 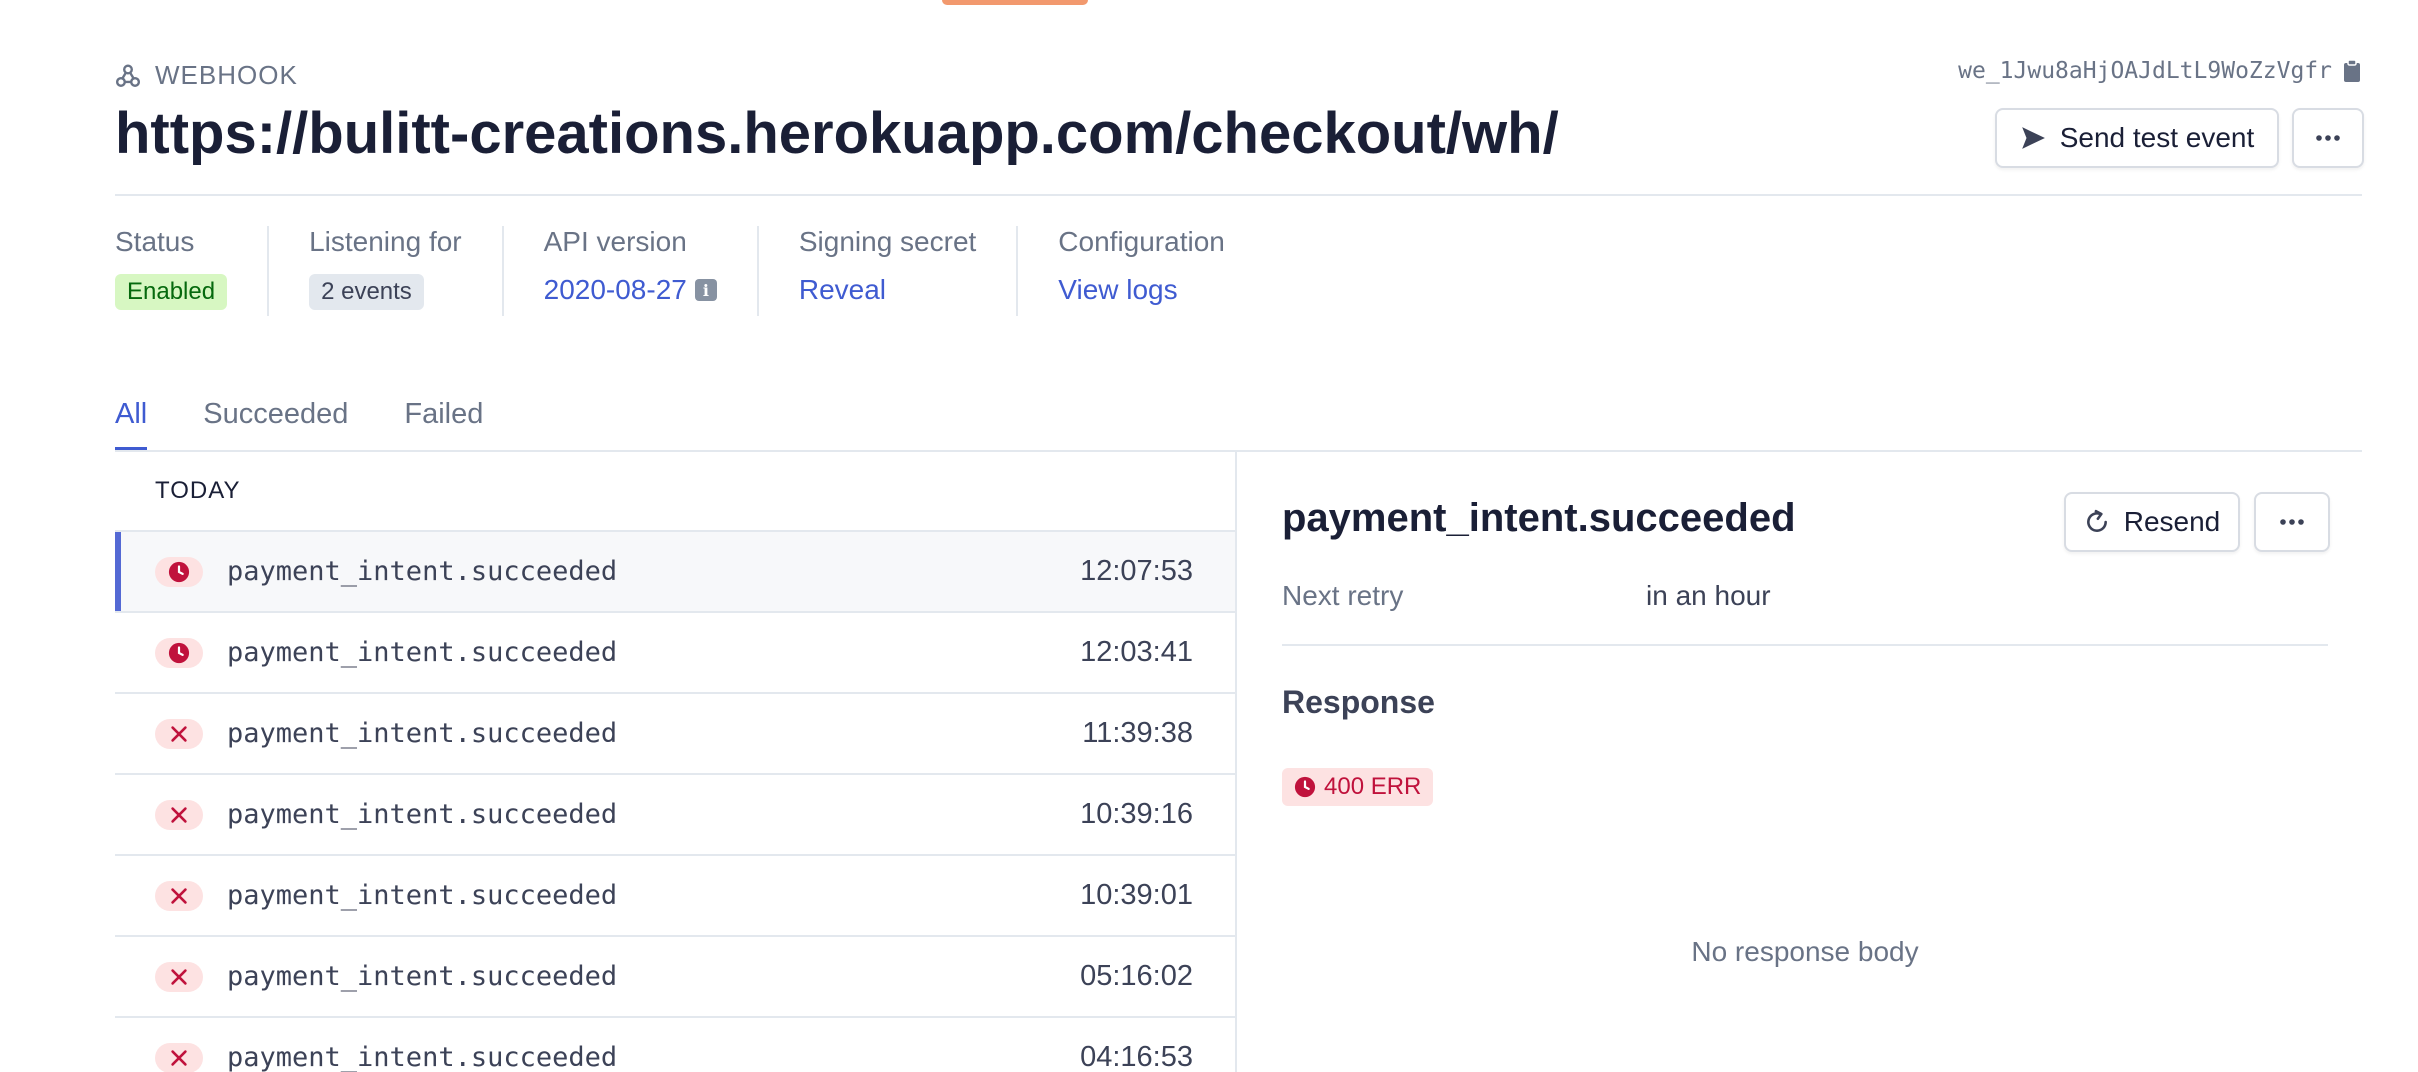 What do you see at coordinates (1015, 2) in the screenshot?
I see `top-accent-bar` at bounding box center [1015, 2].